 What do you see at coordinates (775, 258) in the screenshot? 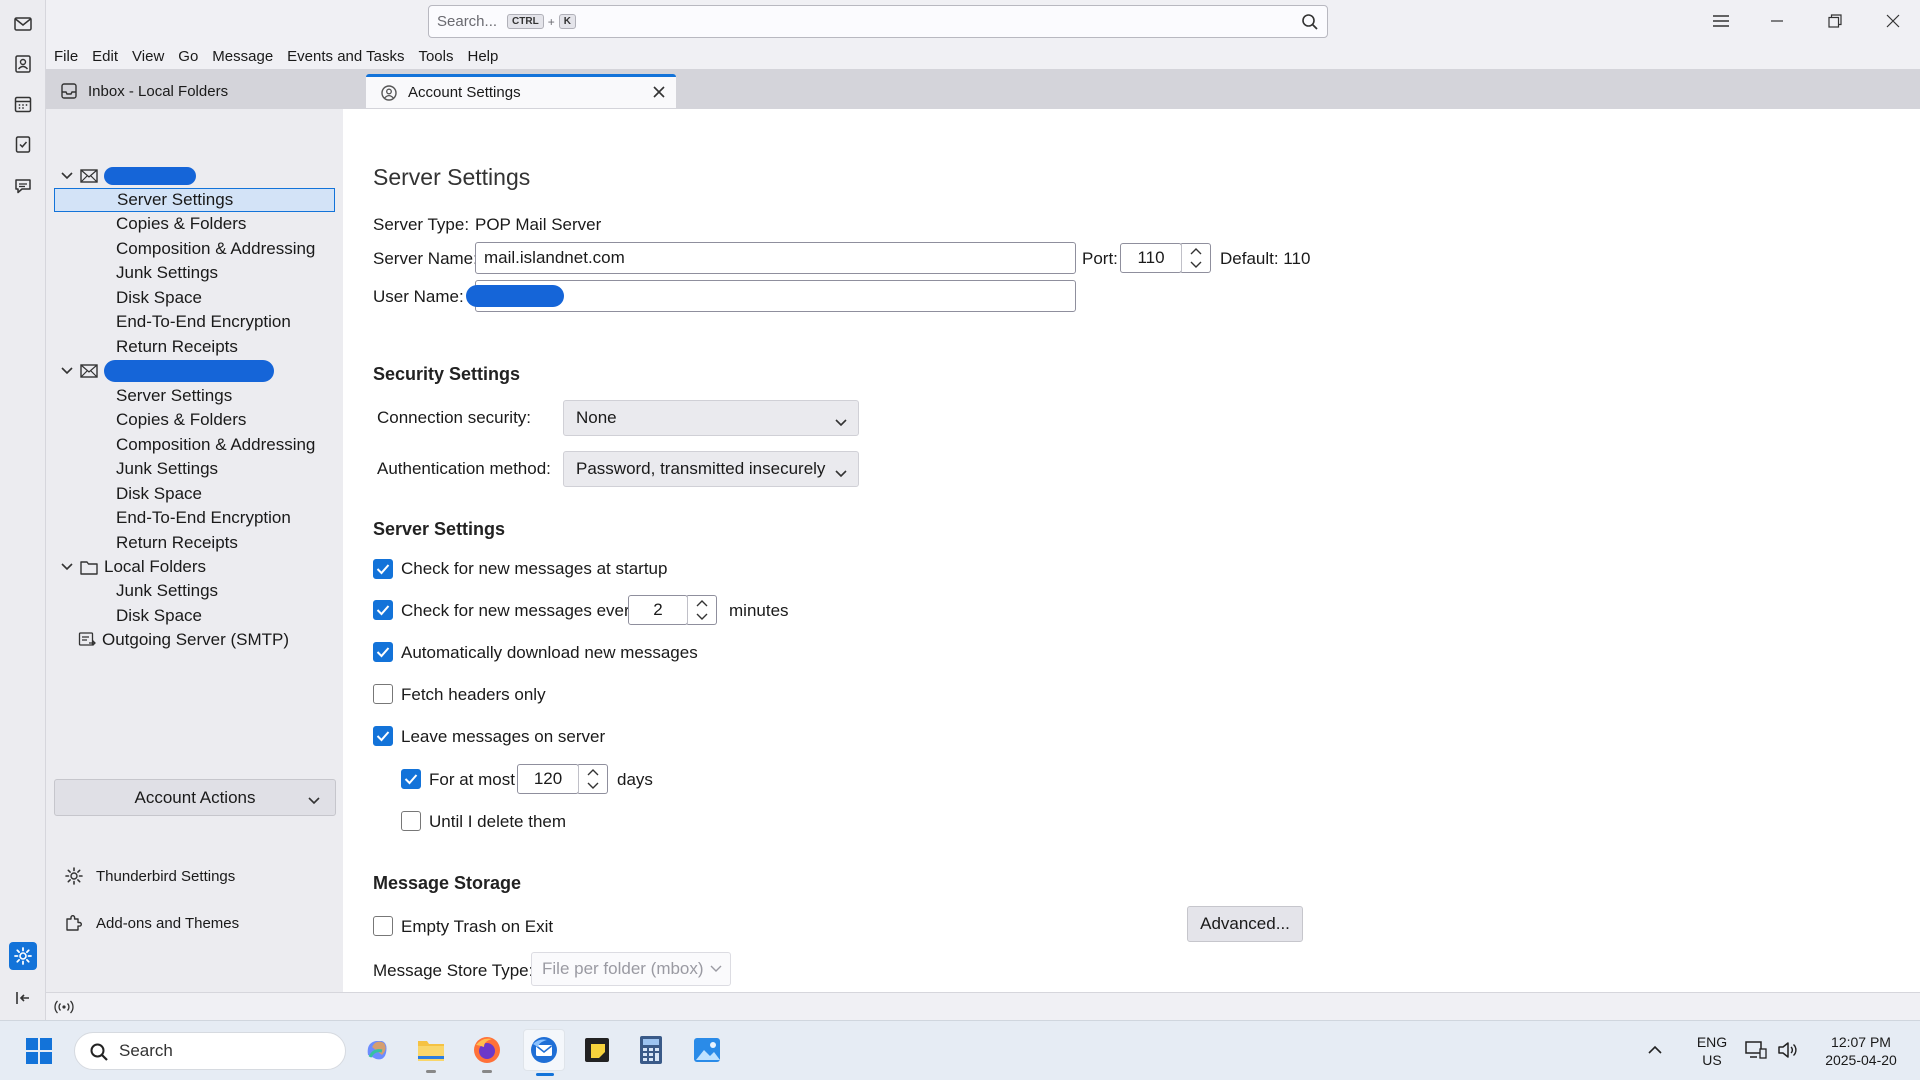
I see `server-name-input: mail.islandnet.com` at bounding box center [775, 258].